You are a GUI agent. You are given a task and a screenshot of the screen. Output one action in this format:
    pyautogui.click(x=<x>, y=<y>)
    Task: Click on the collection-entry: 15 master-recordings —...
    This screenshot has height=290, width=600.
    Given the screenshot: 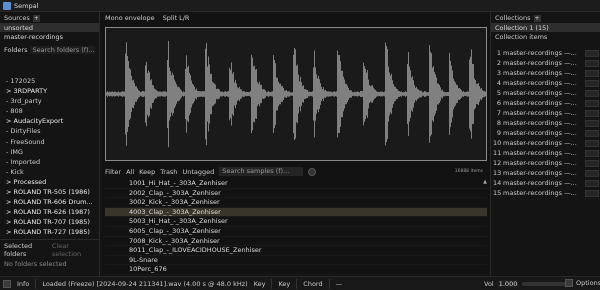 What is the action you would take?
    pyautogui.click(x=545, y=193)
    